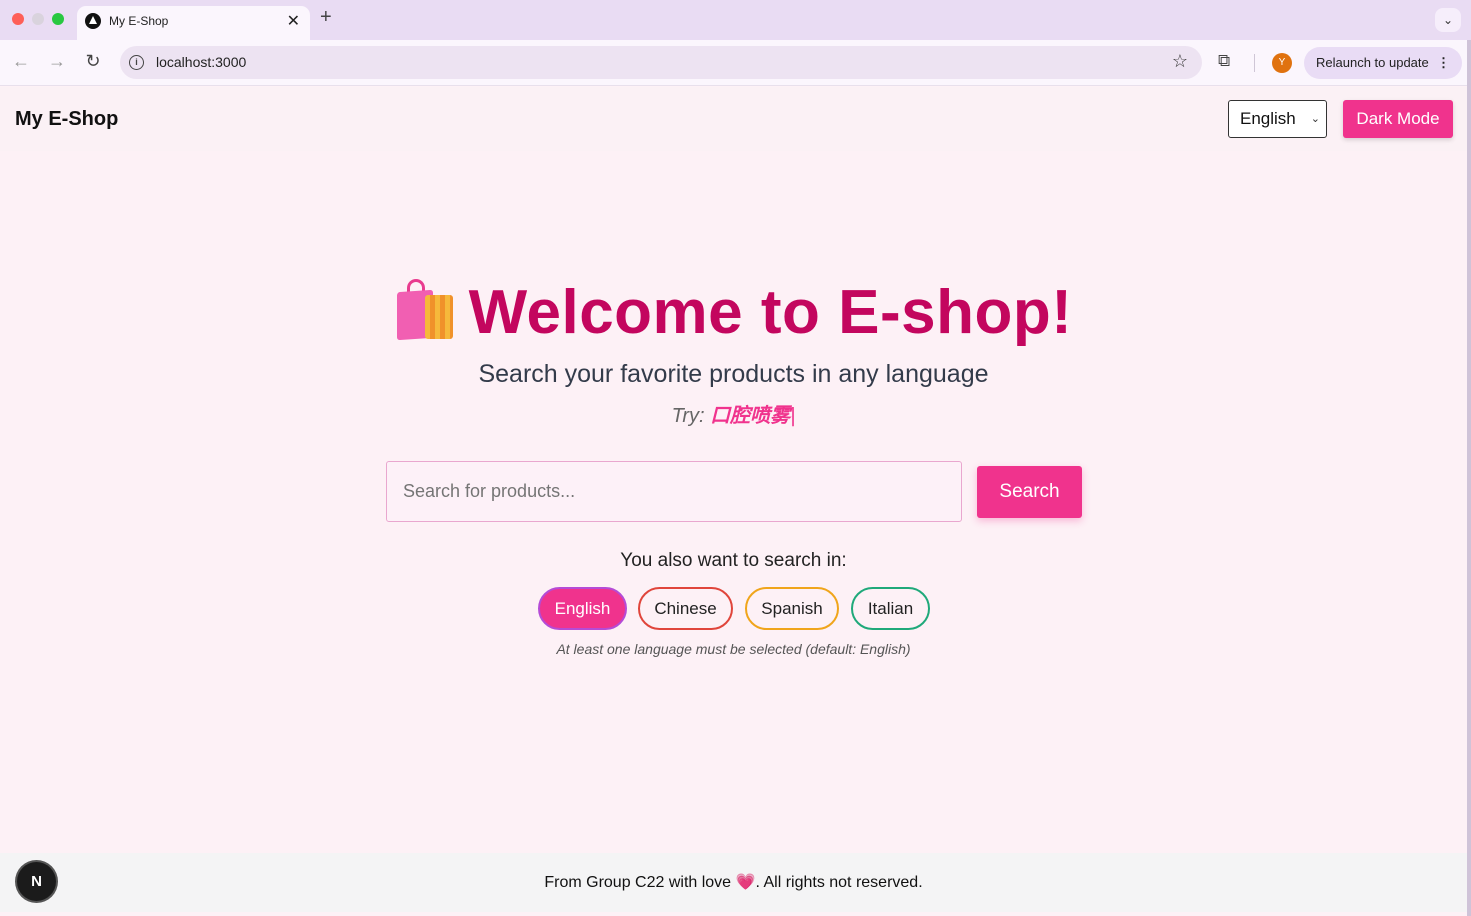 This screenshot has width=1471, height=916. What do you see at coordinates (1443, 63) in the screenshot?
I see `more-menu-icon: ⋮` at bounding box center [1443, 63].